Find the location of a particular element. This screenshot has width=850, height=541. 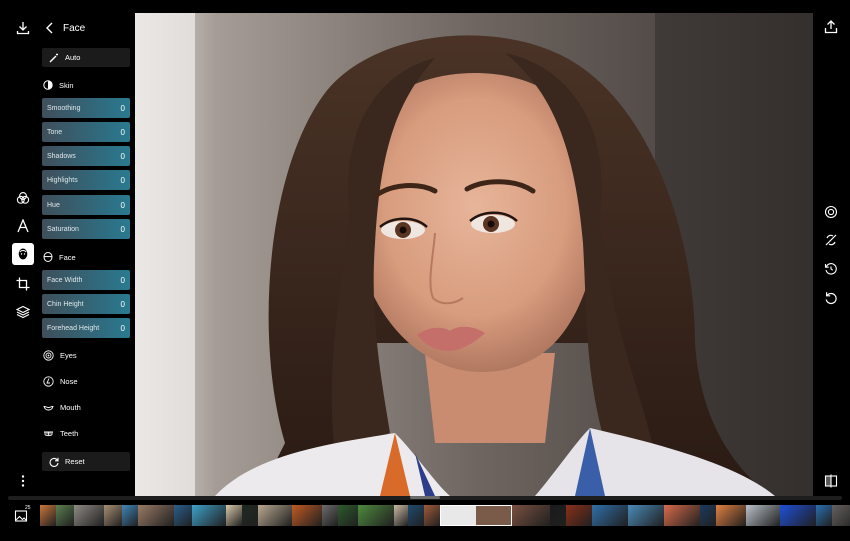

nose-section: Nose is located at coordinates (60, 381).